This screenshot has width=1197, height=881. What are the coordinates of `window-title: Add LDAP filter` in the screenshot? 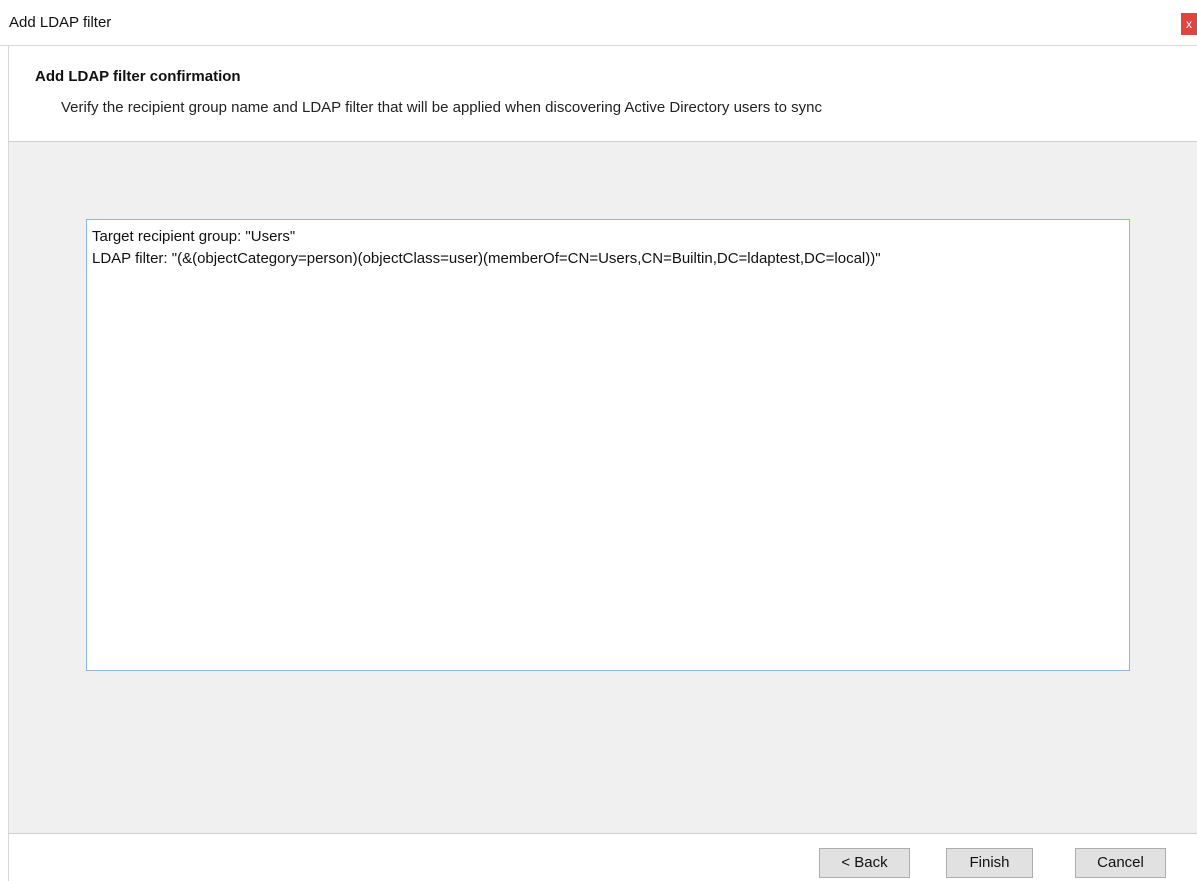 It's located at (60, 22).